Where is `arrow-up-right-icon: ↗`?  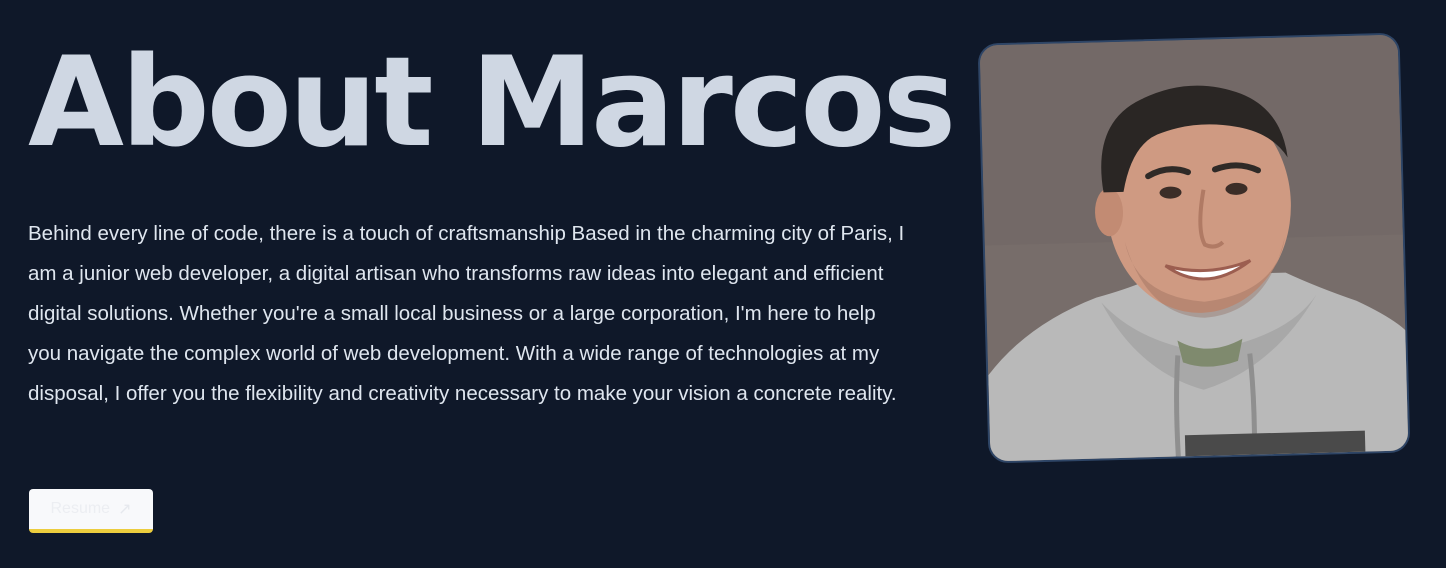 arrow-up-right-icon: ↗ is located at coordinates (125, 509).